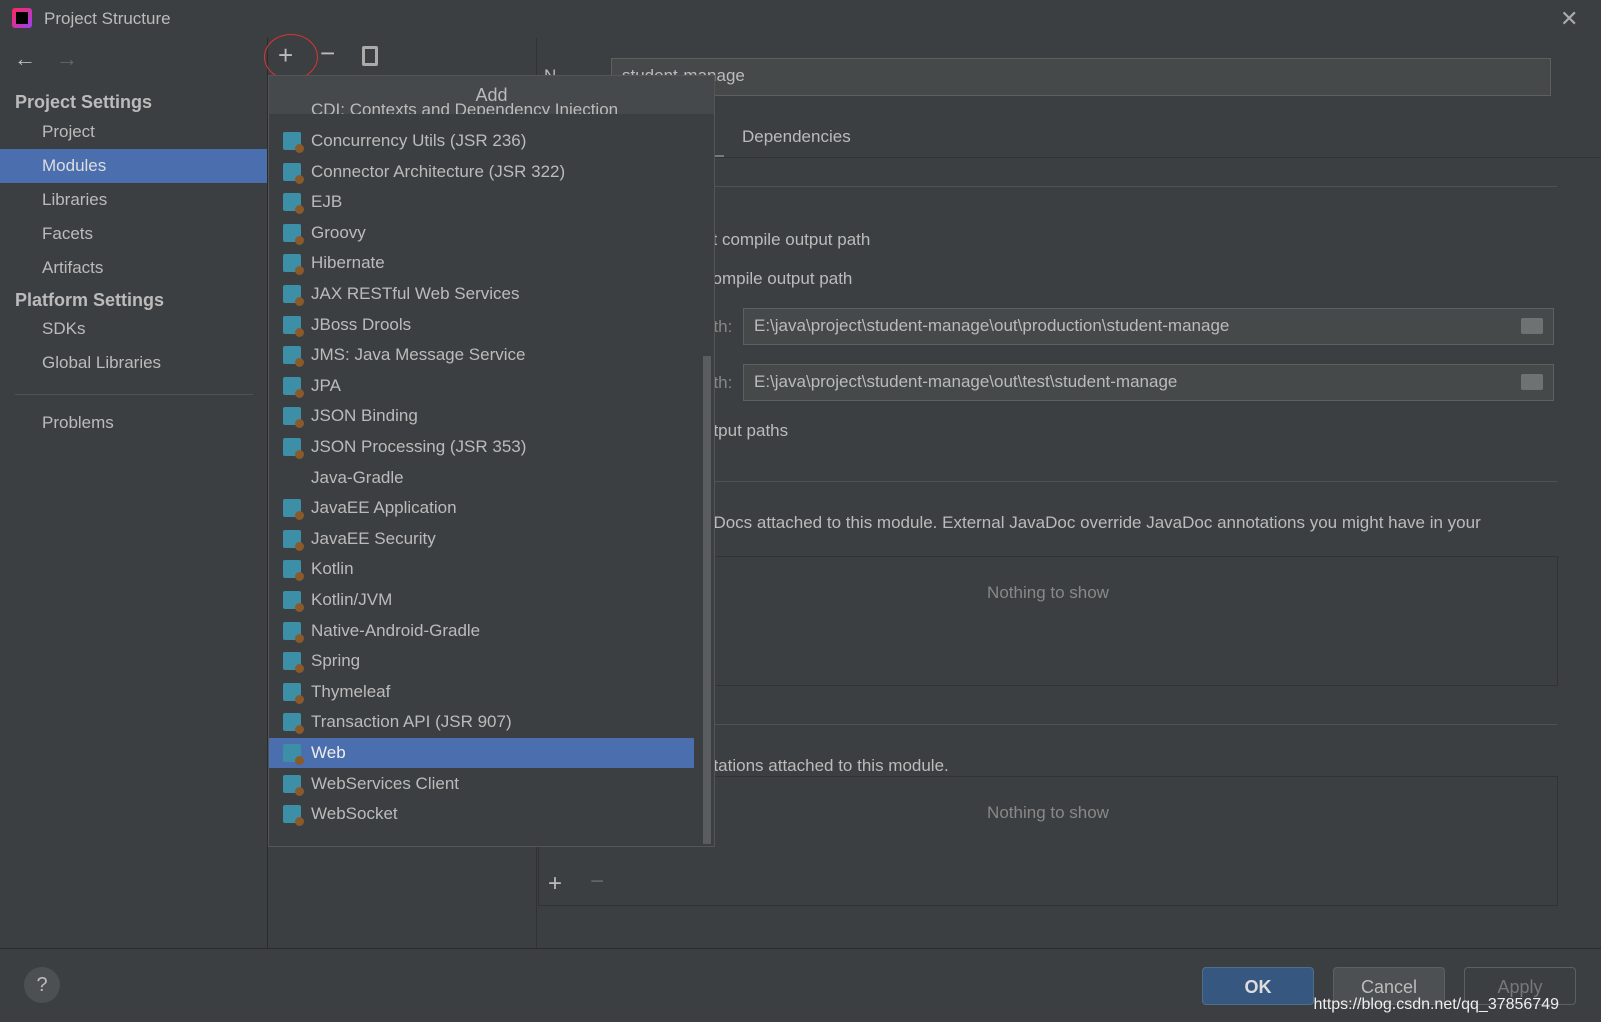 This screenshot has height=1022, width=1601. I want to click on help-button: ?, so click(42, 985).